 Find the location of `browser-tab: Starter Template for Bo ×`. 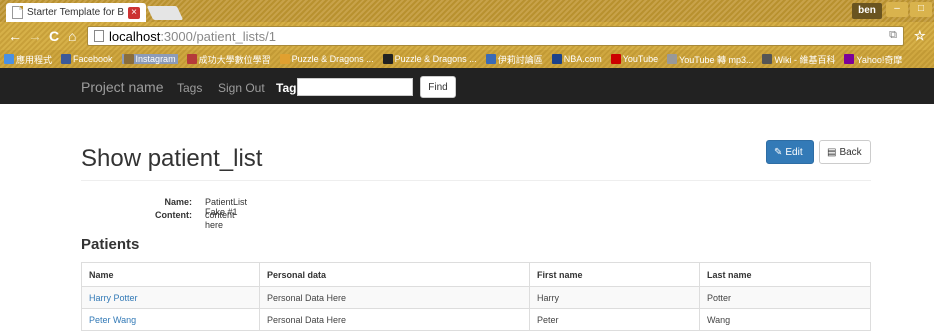

browser-tab: Starter Template for Bo × is located at coordinates (76, 12).